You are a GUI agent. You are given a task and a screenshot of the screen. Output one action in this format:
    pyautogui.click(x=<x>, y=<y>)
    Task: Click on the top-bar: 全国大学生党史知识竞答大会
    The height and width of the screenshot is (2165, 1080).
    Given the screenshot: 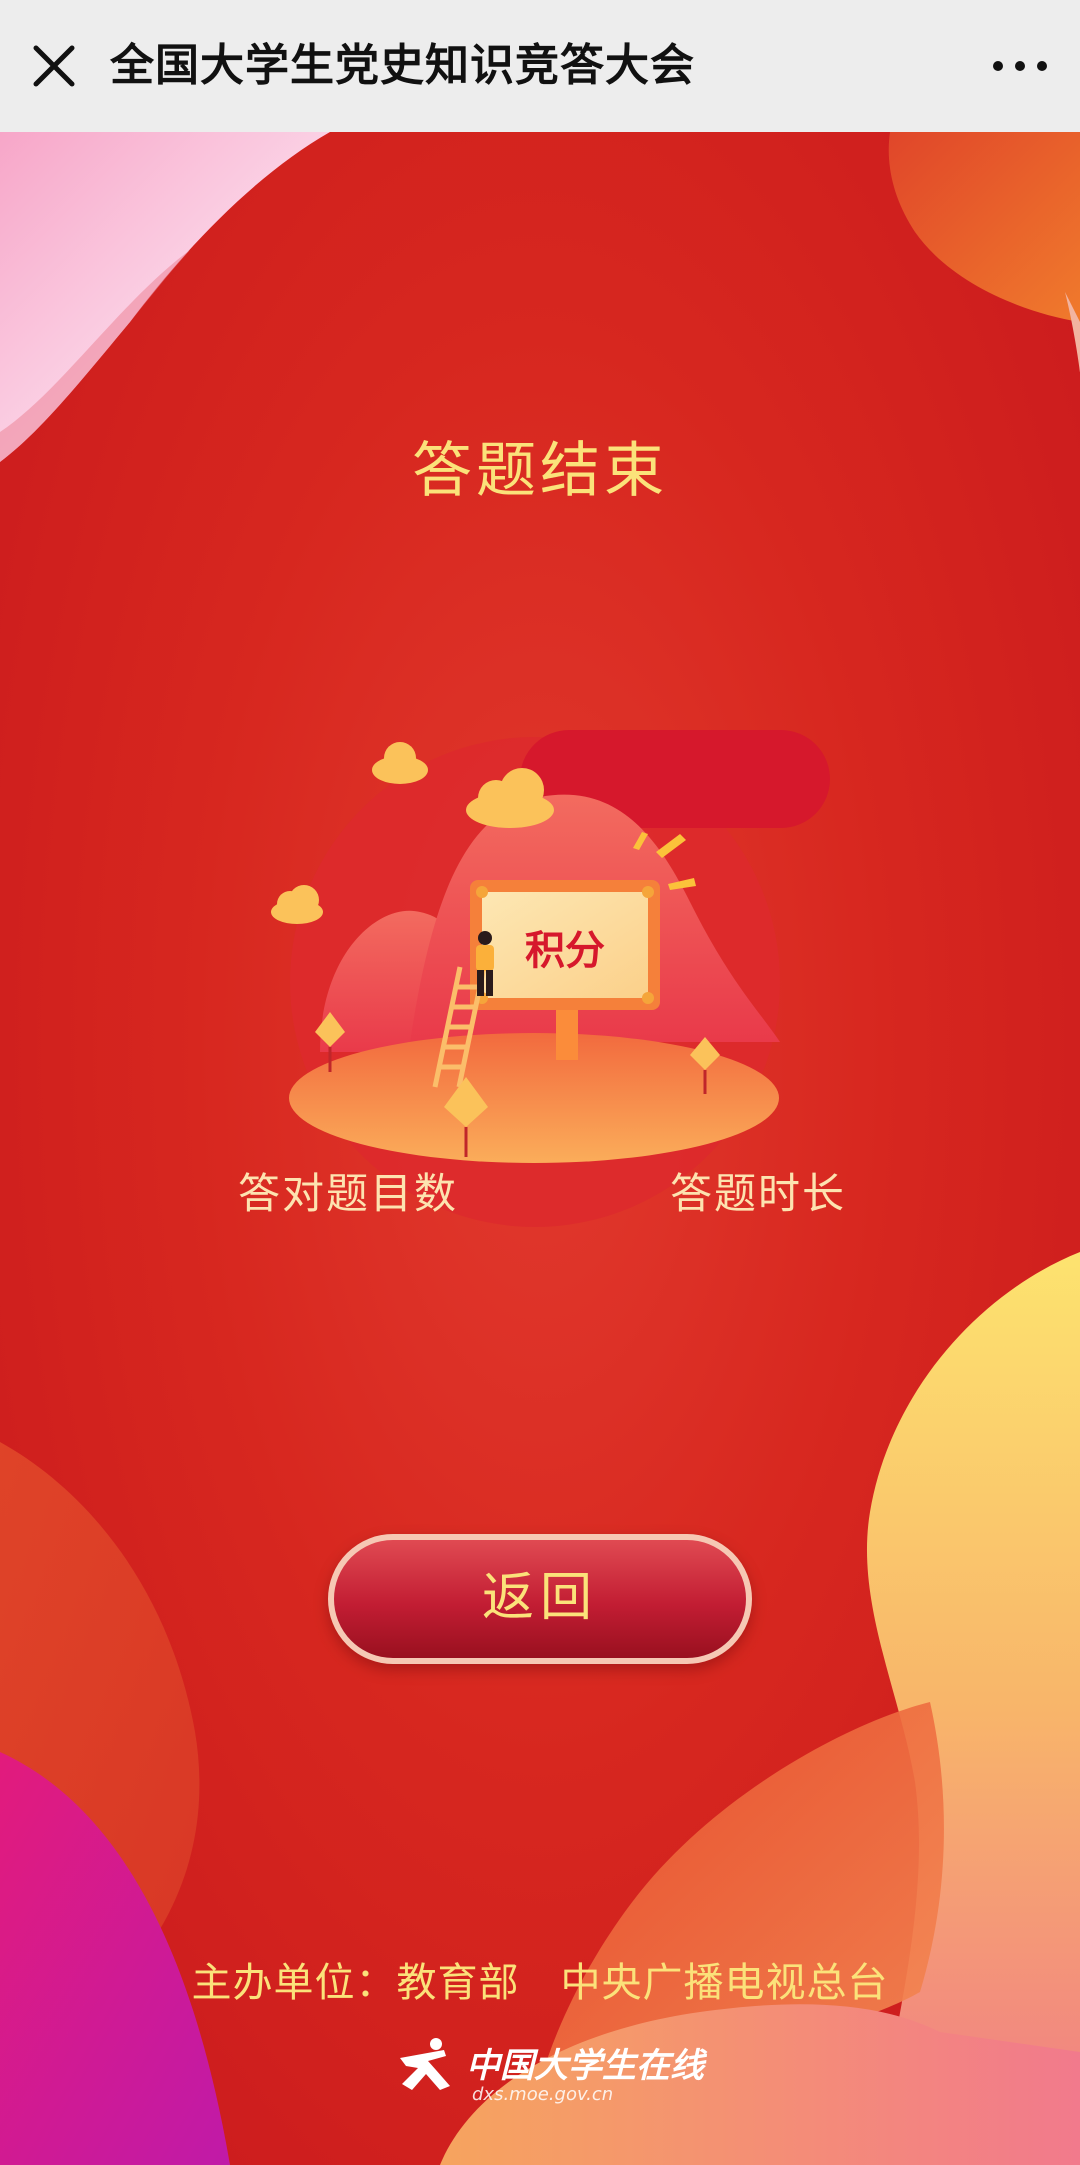 What is the action you would take?
    pyautogui.click(x=540, y=66)
    